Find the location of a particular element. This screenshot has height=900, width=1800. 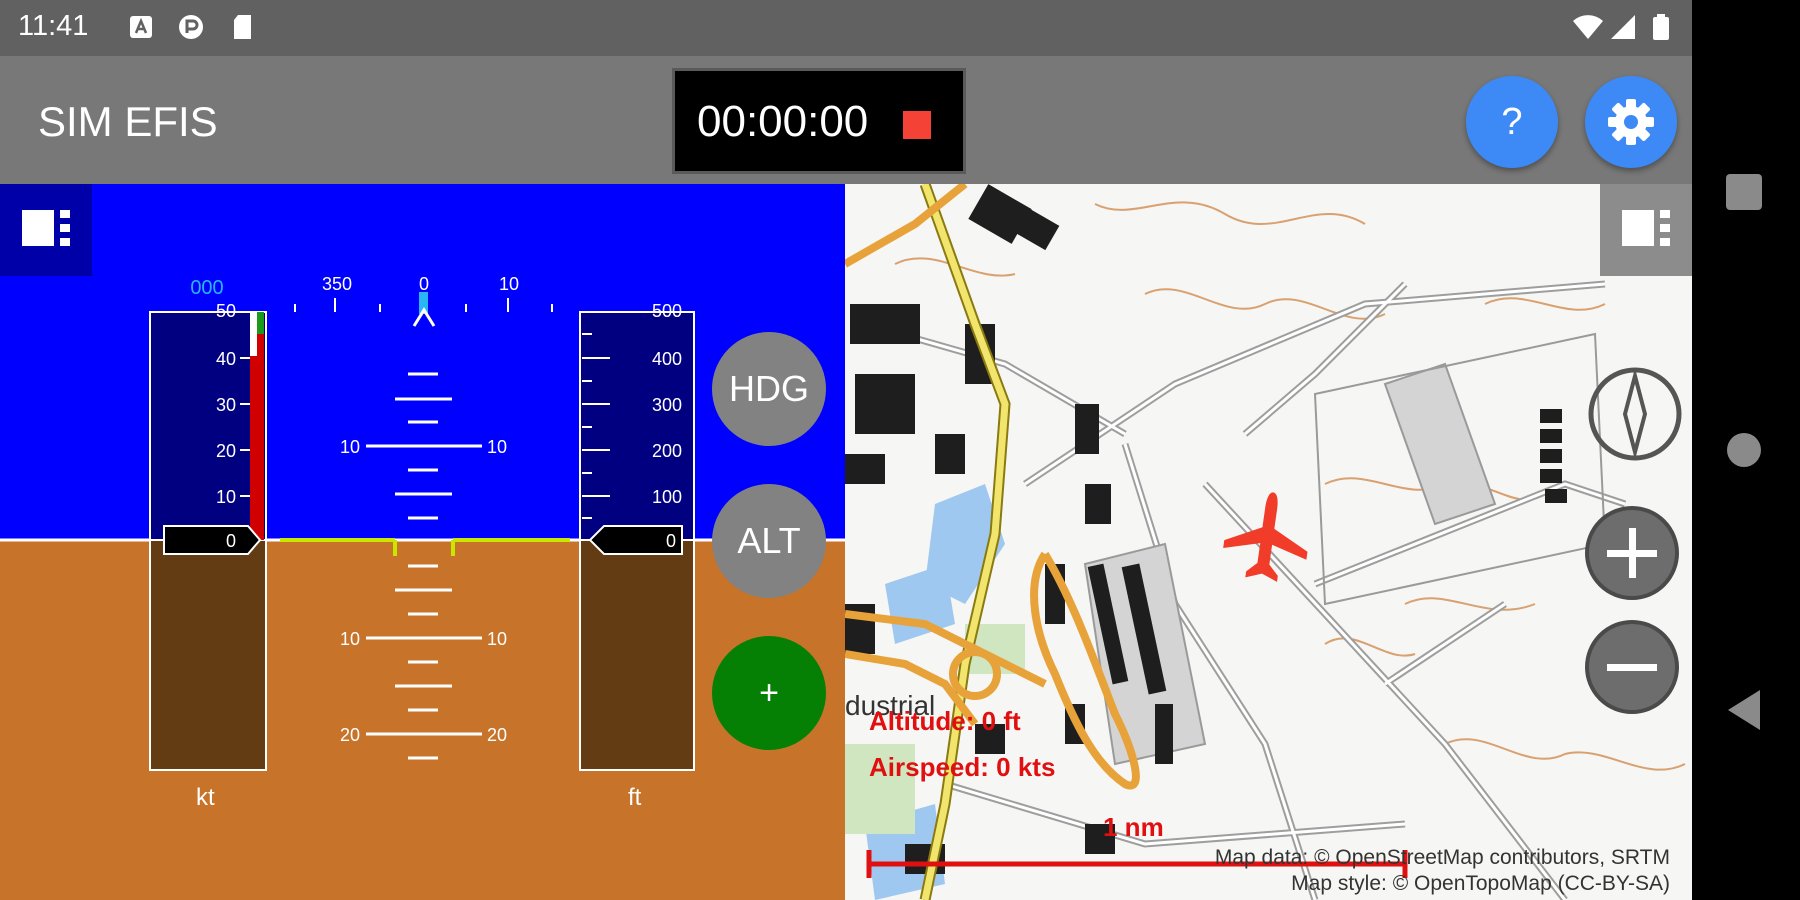

minus-icon is located at coordinates (1632, 667).